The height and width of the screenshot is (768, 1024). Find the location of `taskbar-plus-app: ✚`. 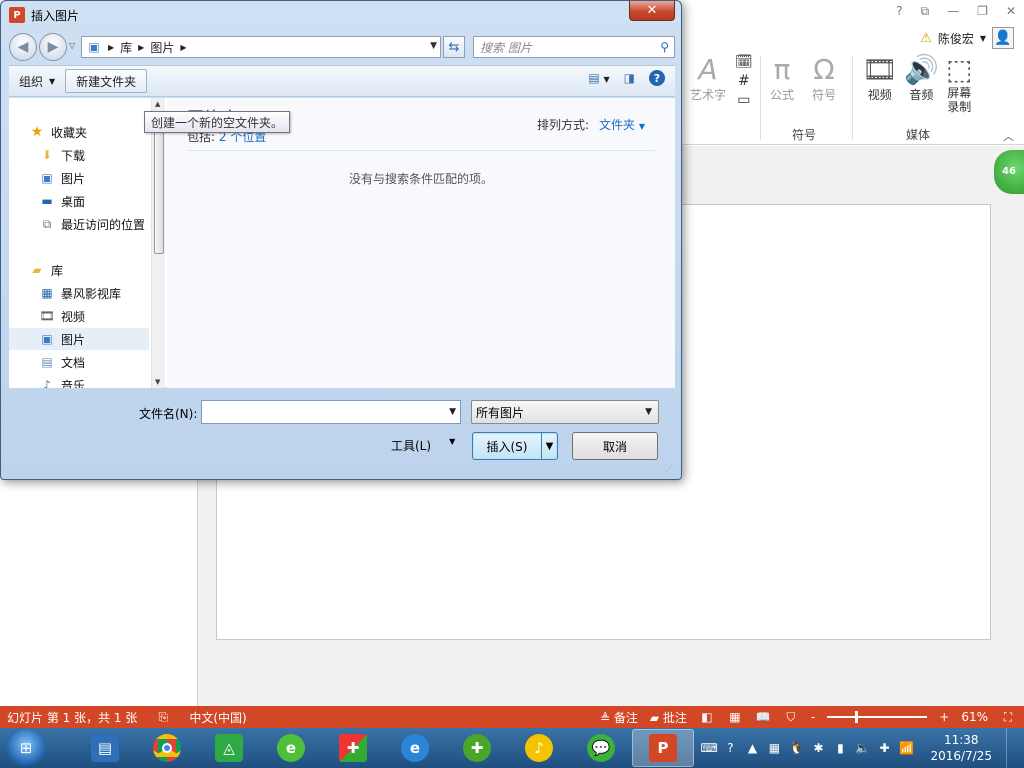

taskbar-plus-app: ✚ is located at coordinates (477, 748).